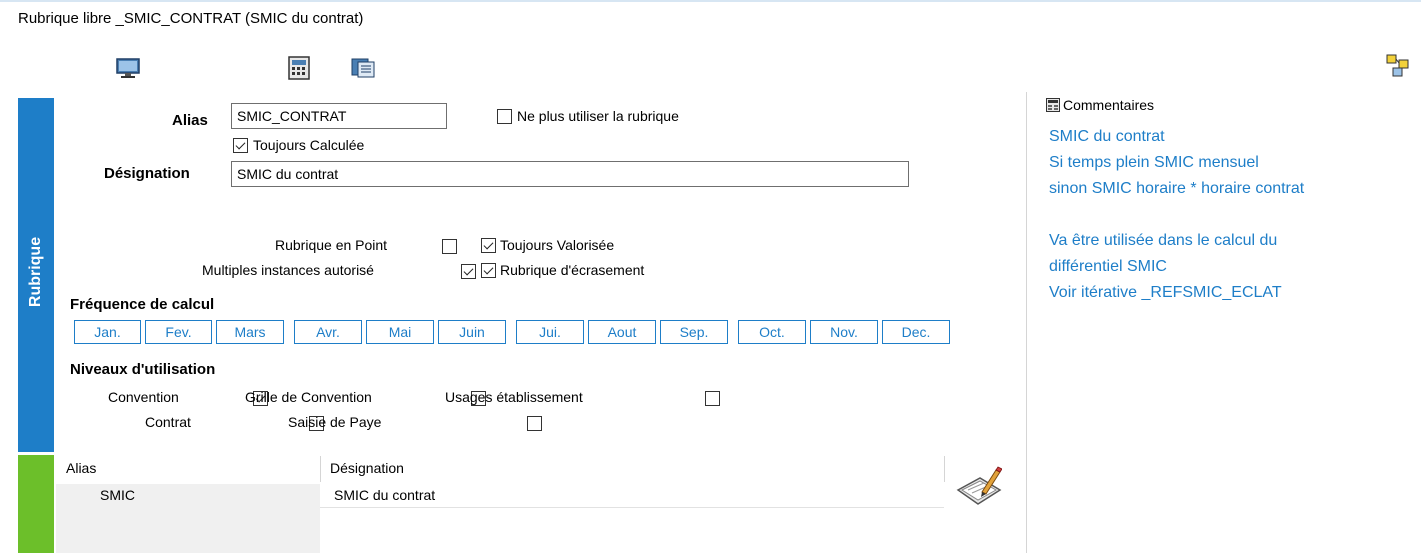 The height and width of the screenshot is (553, 1421). I want to click on month-button: Dec., so click(916, 332).